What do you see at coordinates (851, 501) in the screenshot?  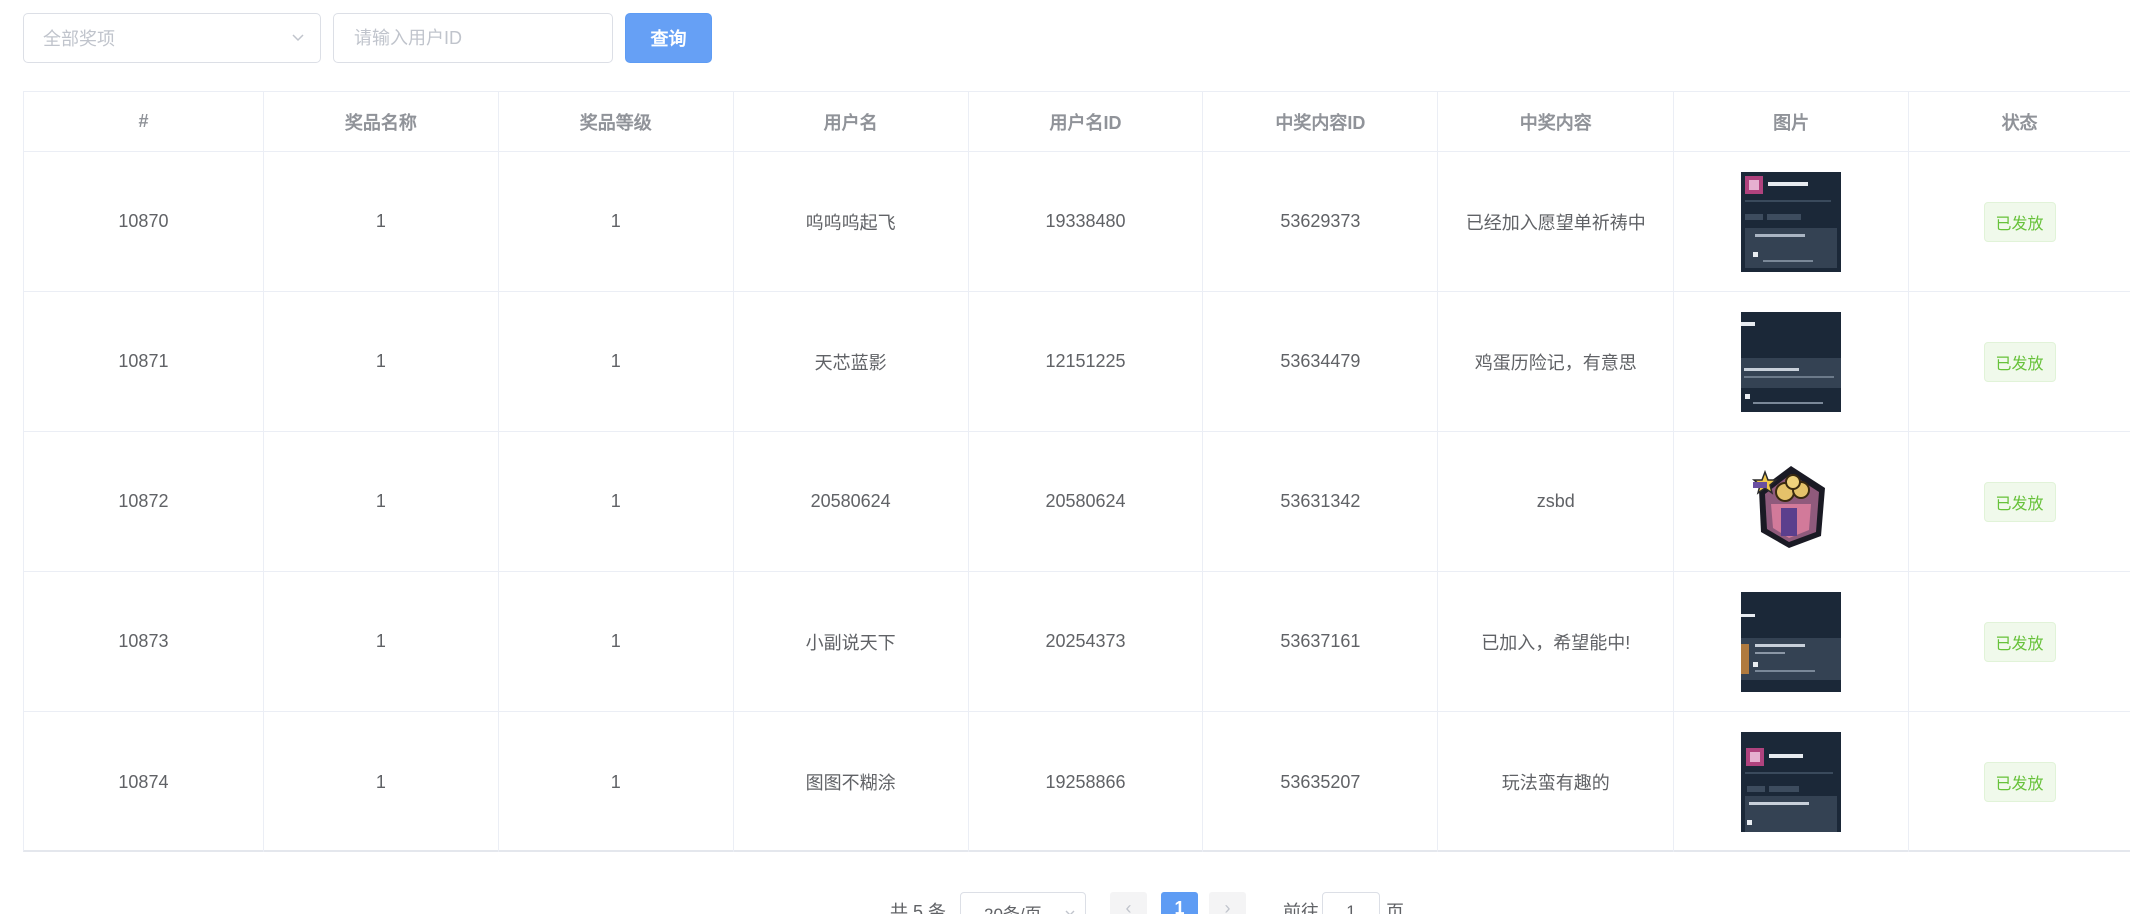 I see `username-cell: 20580624` at bounding box center [851, 501].